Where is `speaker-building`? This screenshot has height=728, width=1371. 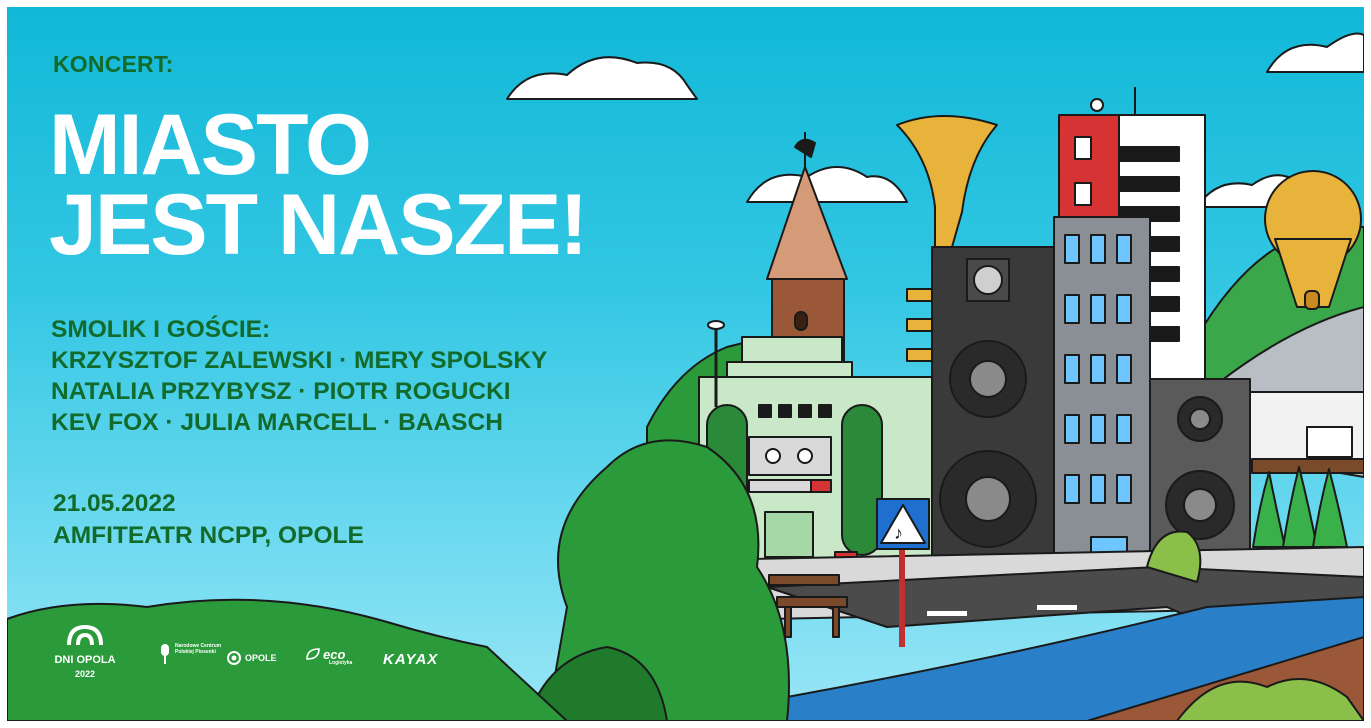 speaker-building is located at coordinates (1041, 402).